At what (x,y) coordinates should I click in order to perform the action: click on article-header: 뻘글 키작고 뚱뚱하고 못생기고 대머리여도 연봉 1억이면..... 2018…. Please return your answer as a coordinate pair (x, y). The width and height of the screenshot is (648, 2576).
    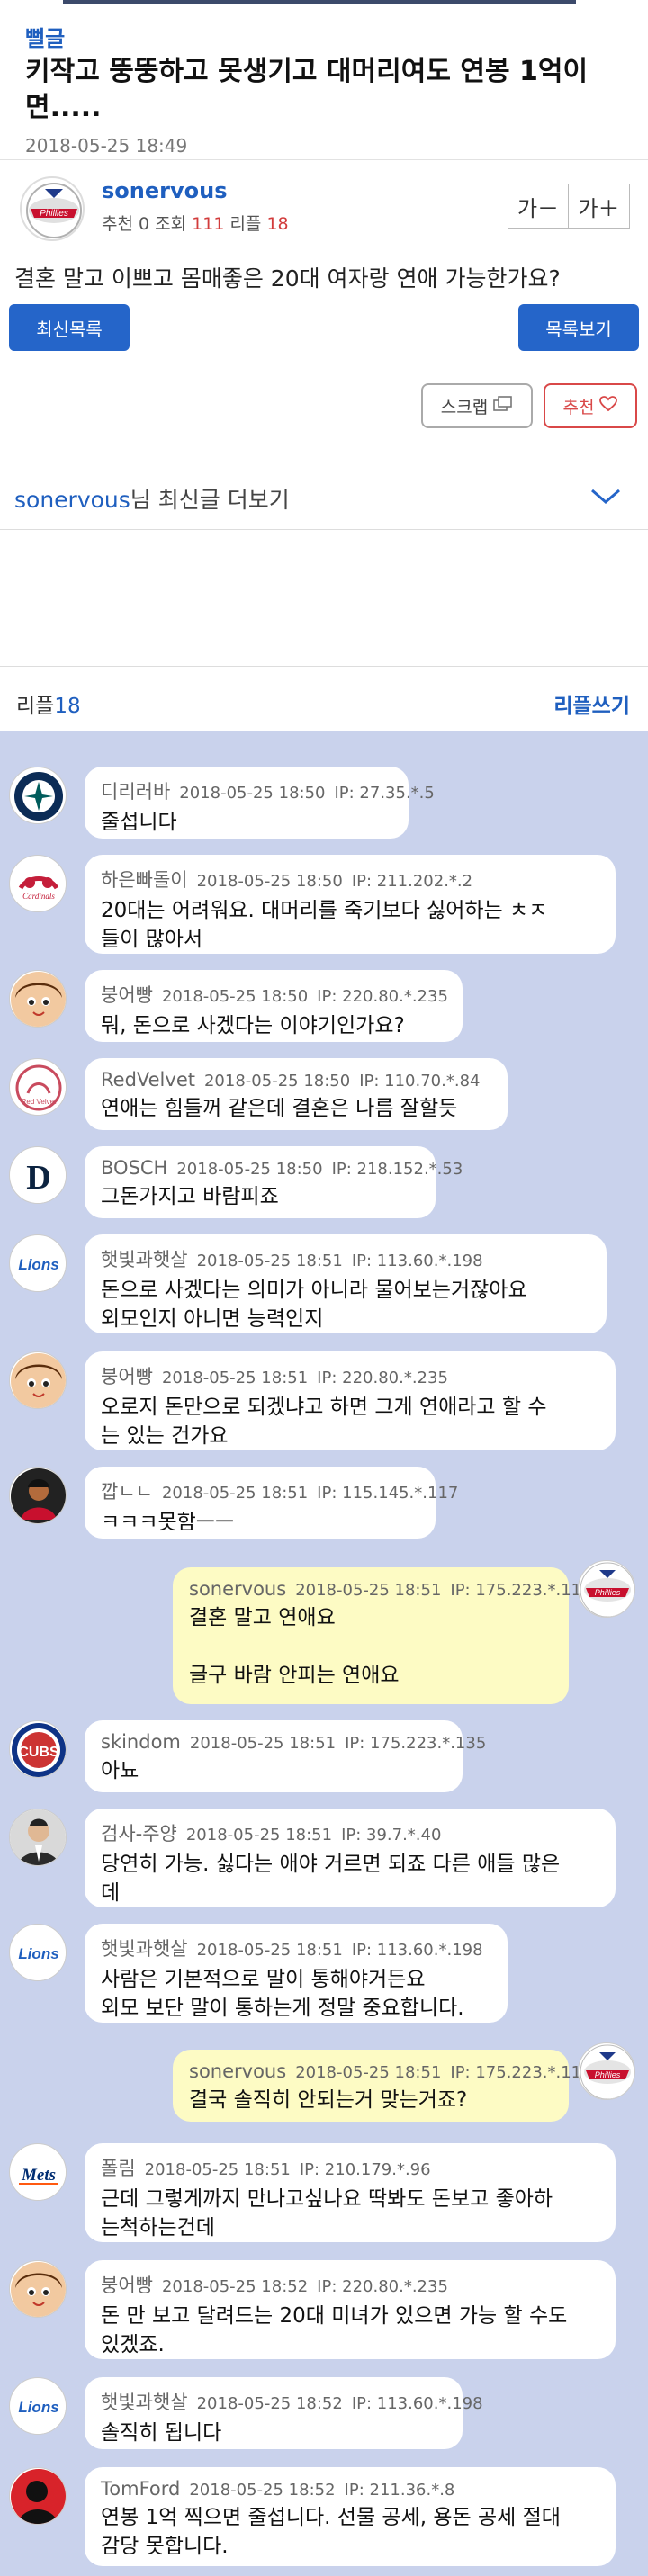
    Looking at the image, I should click on (324, 84).